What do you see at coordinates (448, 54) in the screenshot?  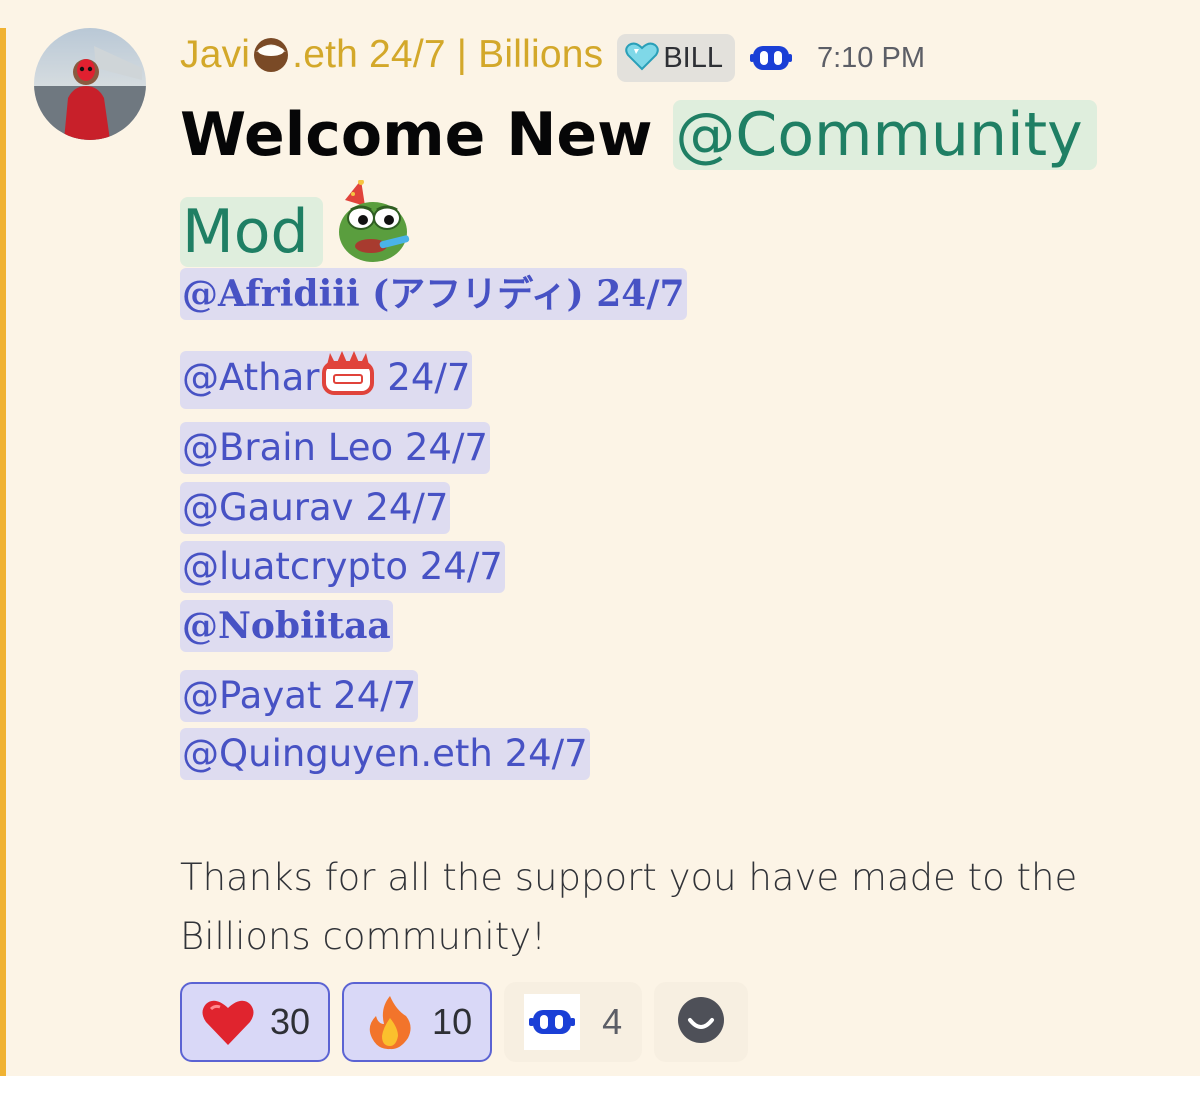 I see `author-name-suffix: .eth 24/7 | Billions` at bounding box center [448, 54].